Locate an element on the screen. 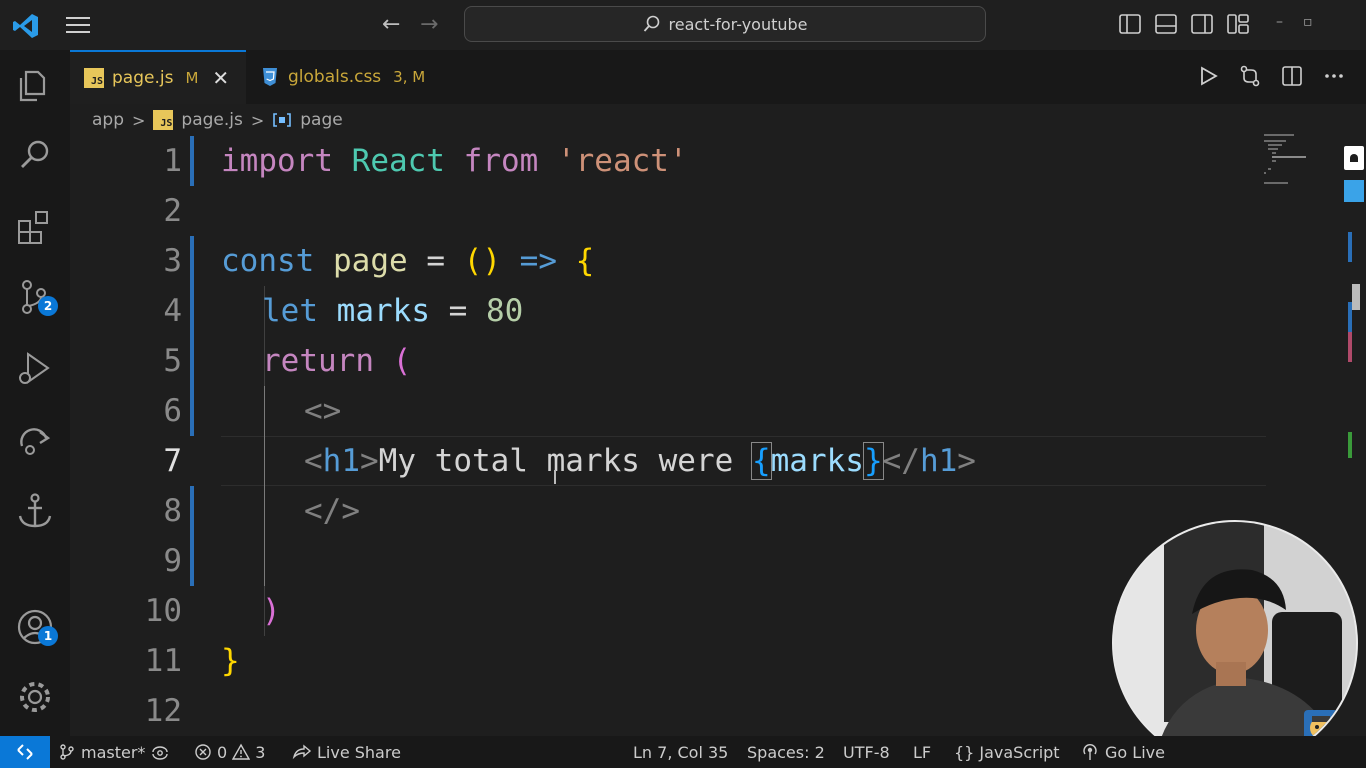 The width and height of the screenshot is (1366, 768). minimap is located at coordinates (1302, 162).